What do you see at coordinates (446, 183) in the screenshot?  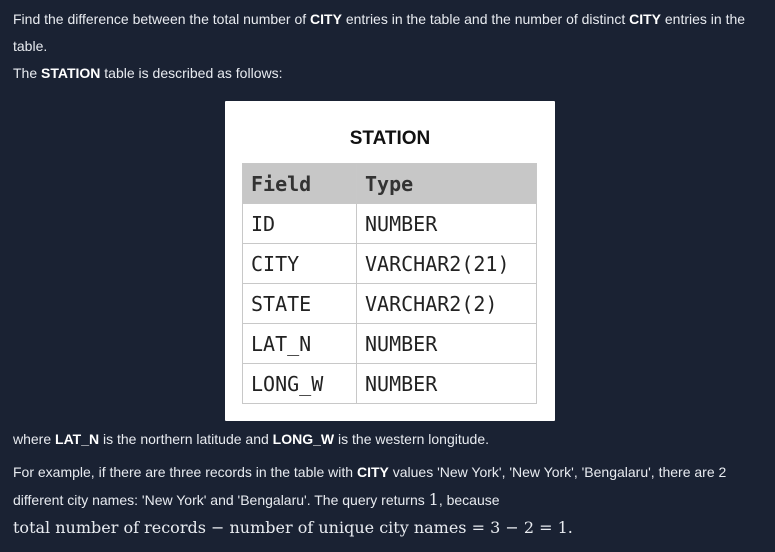 I see `header-type: Type` at bounding box center [446, 183].